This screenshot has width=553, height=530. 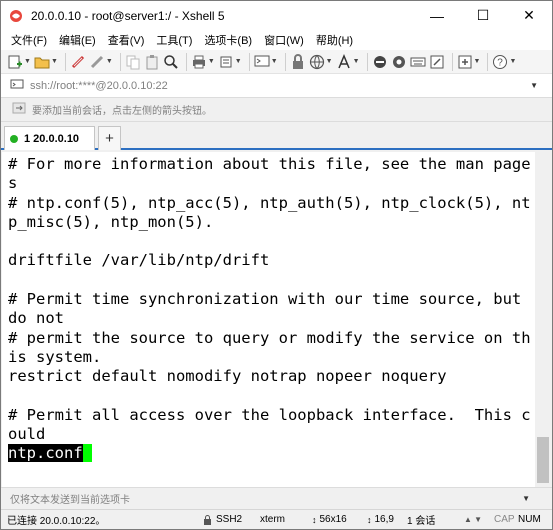 What do you see at coordinates (280, 86) in the screenshot?
I see `address-input: ssh://root:****@20.0.0.10:22` at bounding box center [280, 86].